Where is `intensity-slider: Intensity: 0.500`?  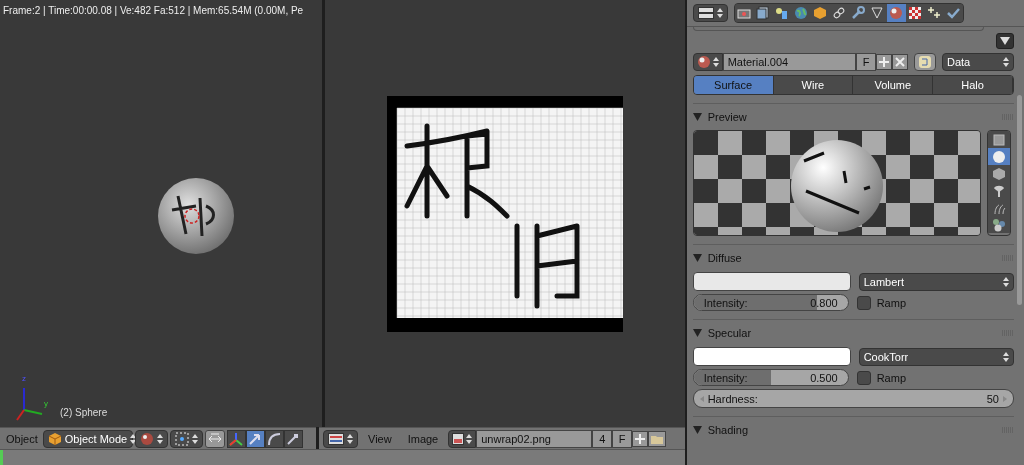 intensity-slider: Intensity: 0.500 is located at coordinates (770, 377).